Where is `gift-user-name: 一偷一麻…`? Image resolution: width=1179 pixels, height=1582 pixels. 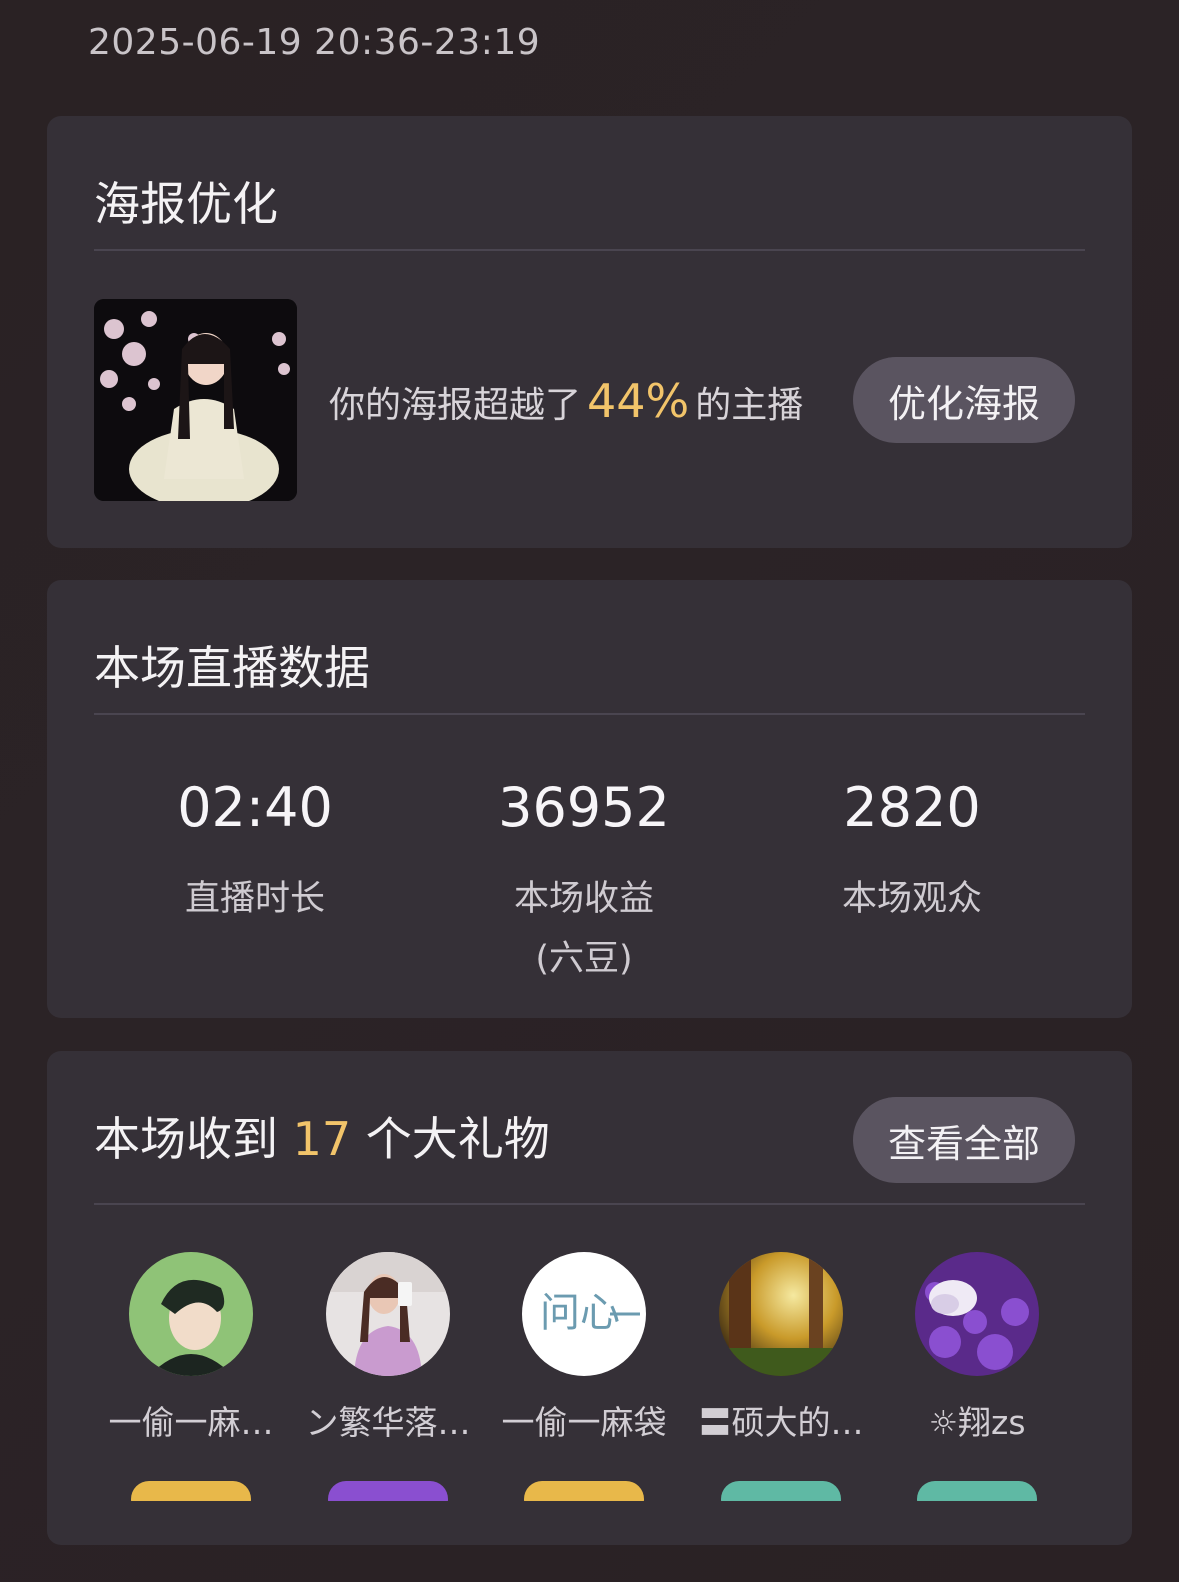
gift-user-name: 一偷一麻… is located at coordinates (191, 1422).